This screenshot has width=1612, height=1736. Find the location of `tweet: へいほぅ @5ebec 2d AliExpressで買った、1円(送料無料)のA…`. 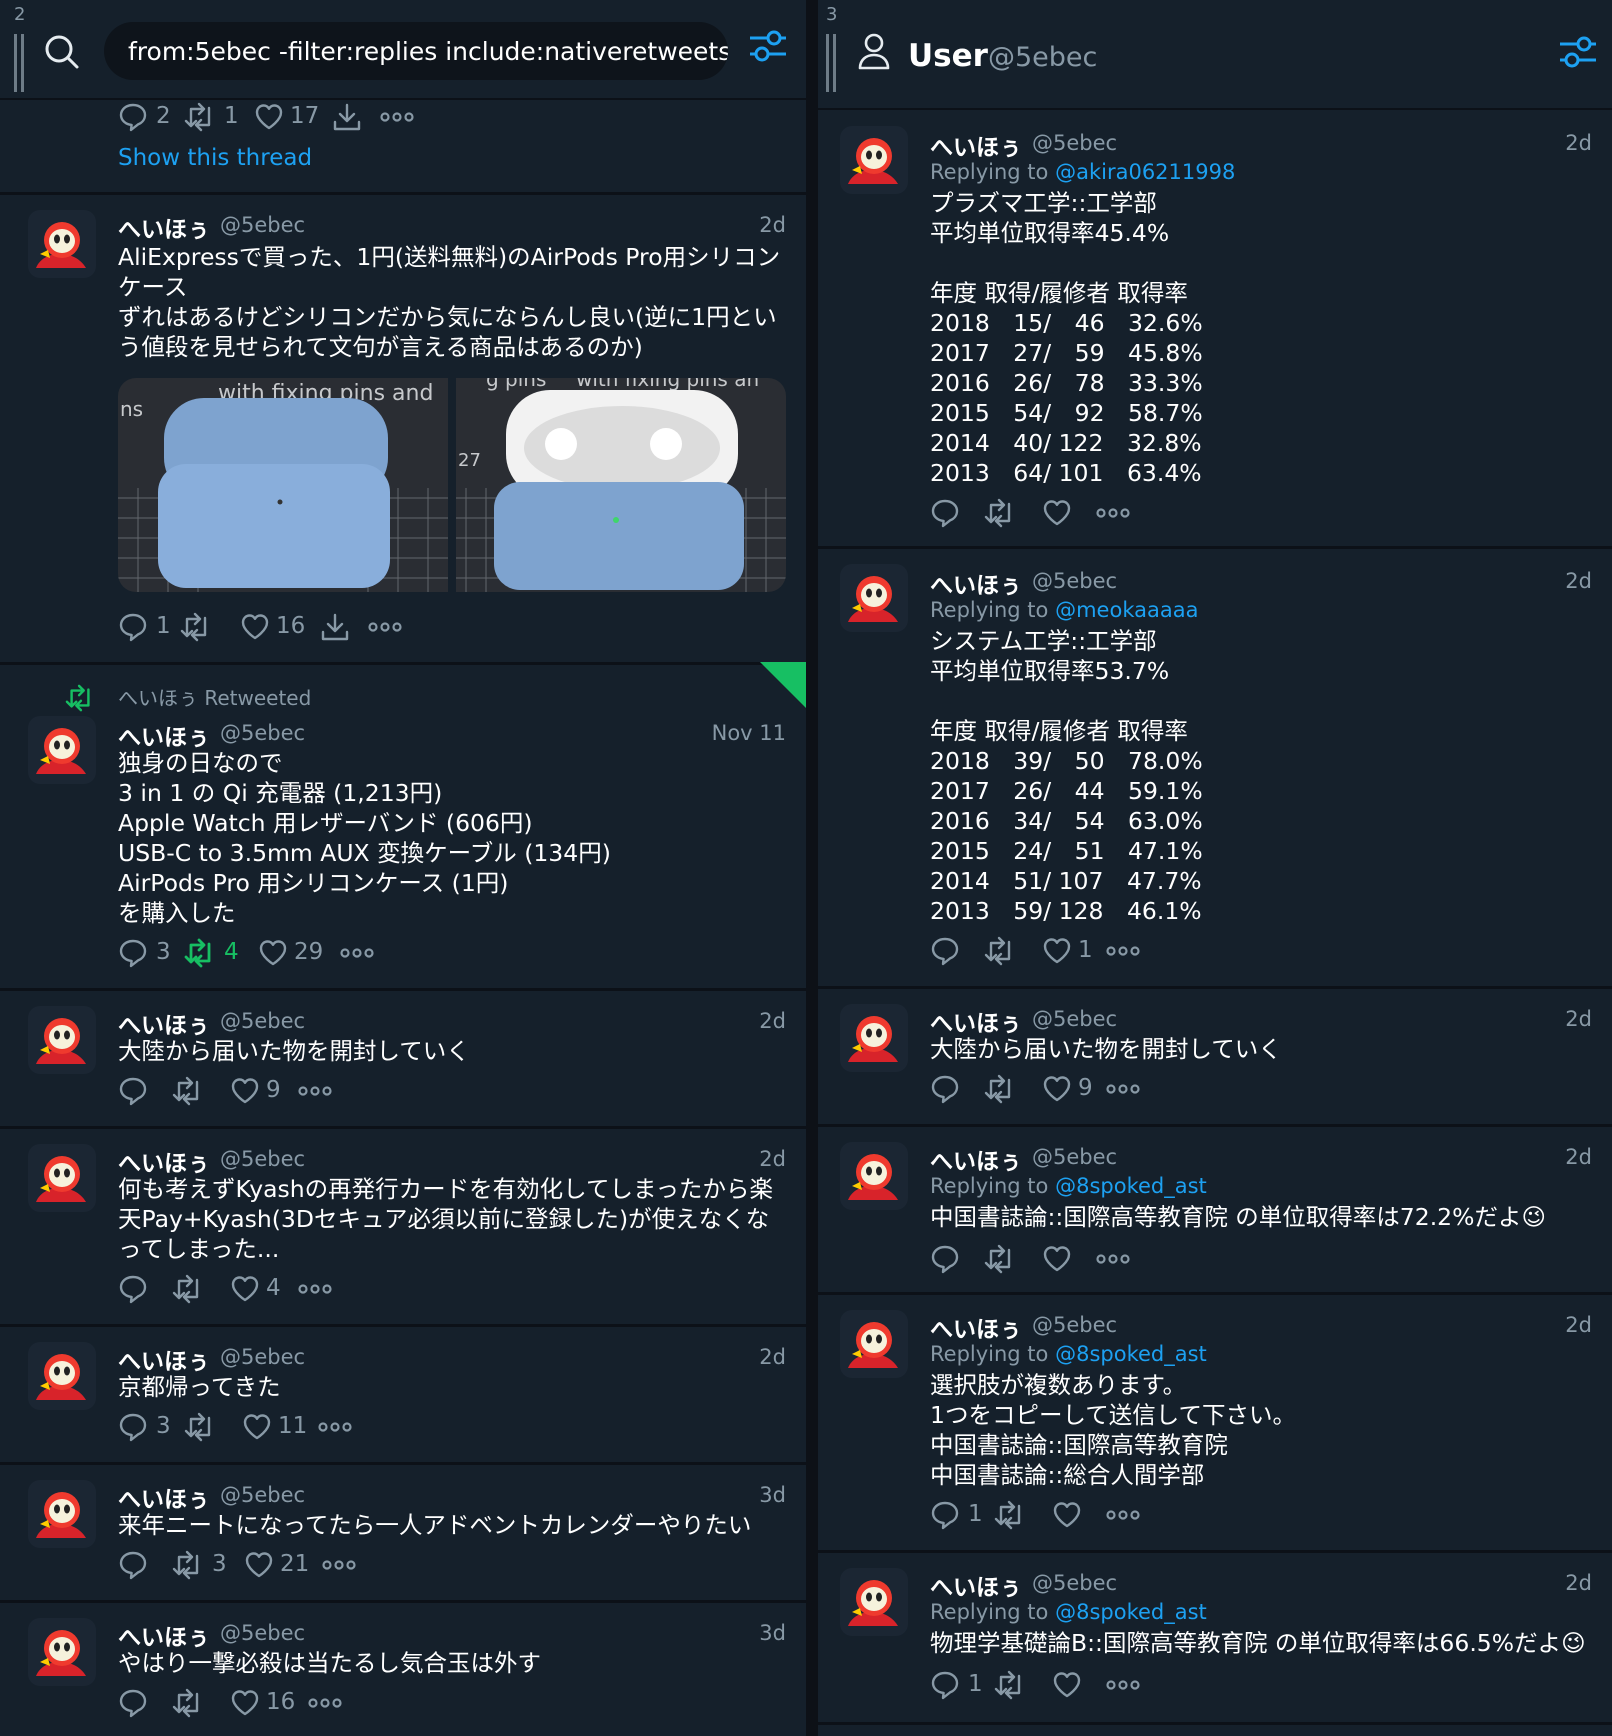

tweet: へいほぅ @5ebec 2d AliExpressで買った、1円(送料無料)のA… is located at coordinates (403, 428).